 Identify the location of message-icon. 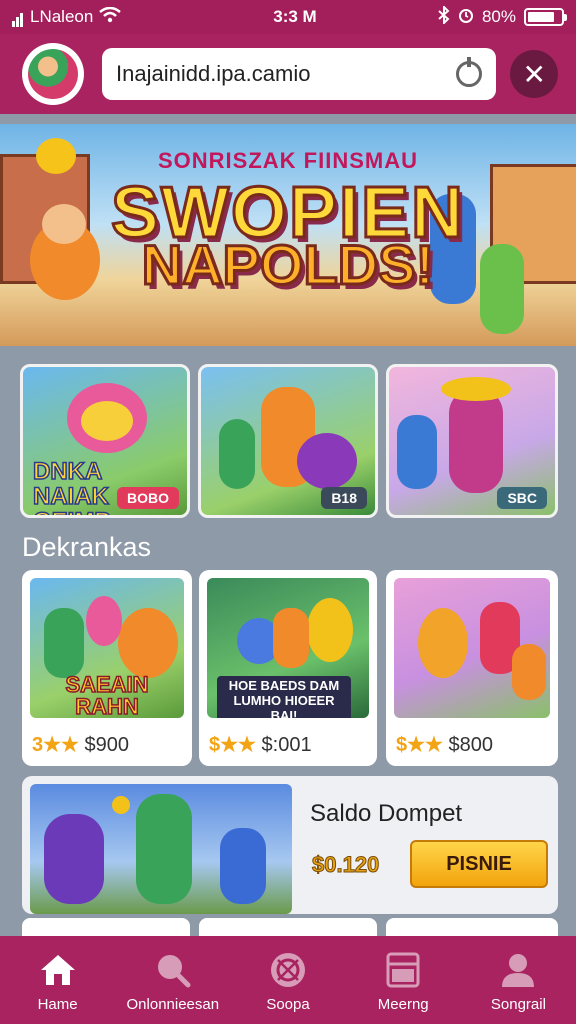
(403, 970).